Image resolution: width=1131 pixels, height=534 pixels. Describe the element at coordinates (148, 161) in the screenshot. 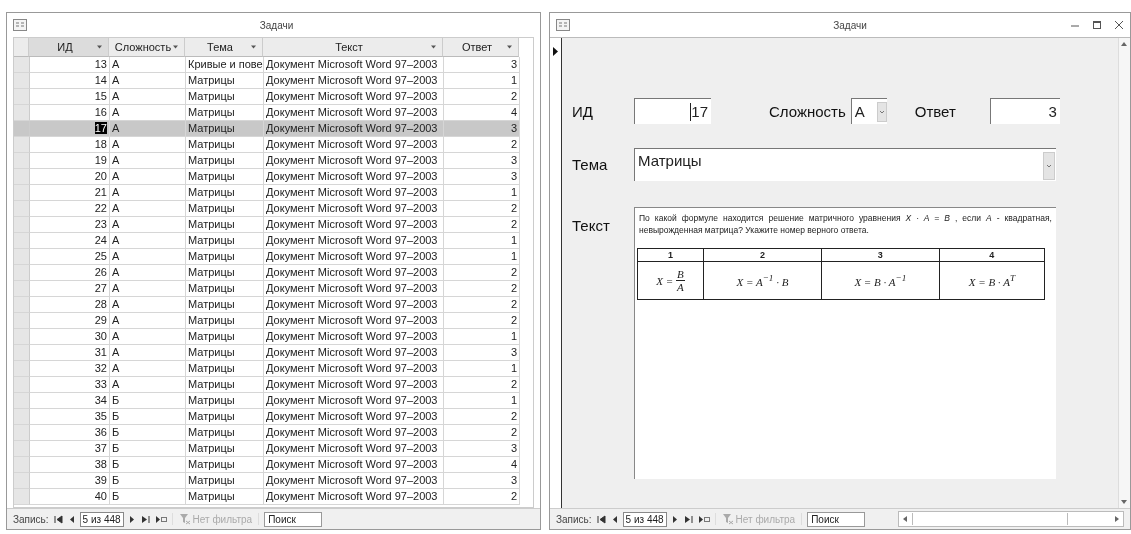

I see `table-cell: А` at that location.